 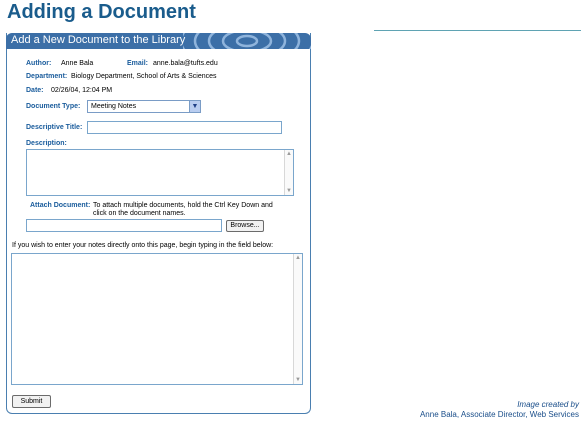 I want to click on submit-button: Submit, so click(x=31, y=401).